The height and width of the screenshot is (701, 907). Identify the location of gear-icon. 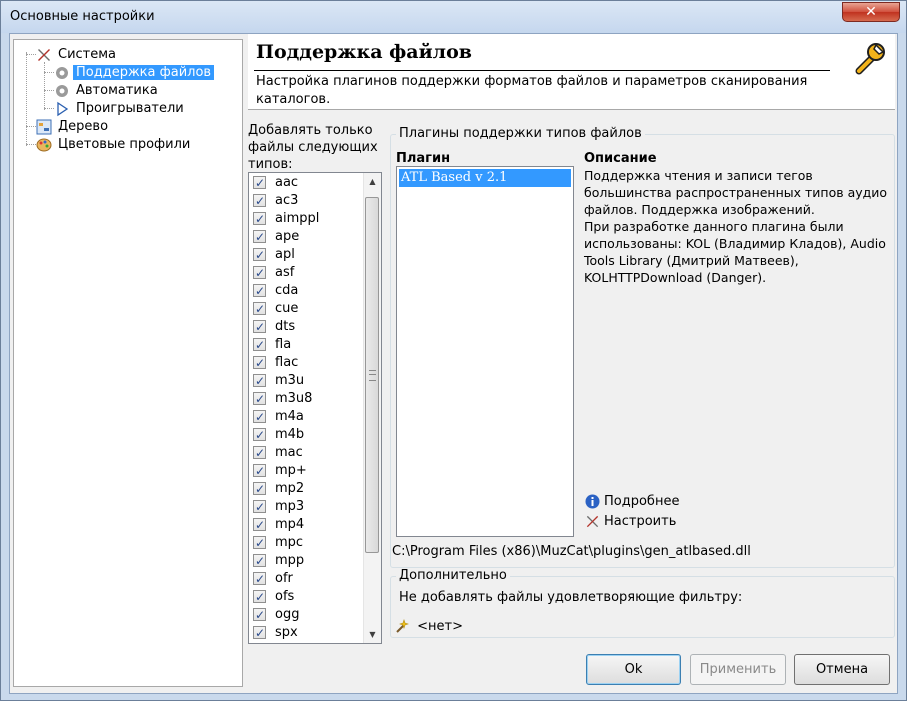
(62, 91).